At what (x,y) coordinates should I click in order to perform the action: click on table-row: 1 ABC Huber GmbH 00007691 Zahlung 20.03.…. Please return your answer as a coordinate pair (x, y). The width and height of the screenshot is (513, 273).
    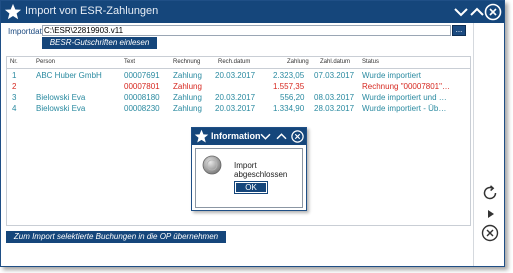
    Looking at the image, I should click on (238, 75).